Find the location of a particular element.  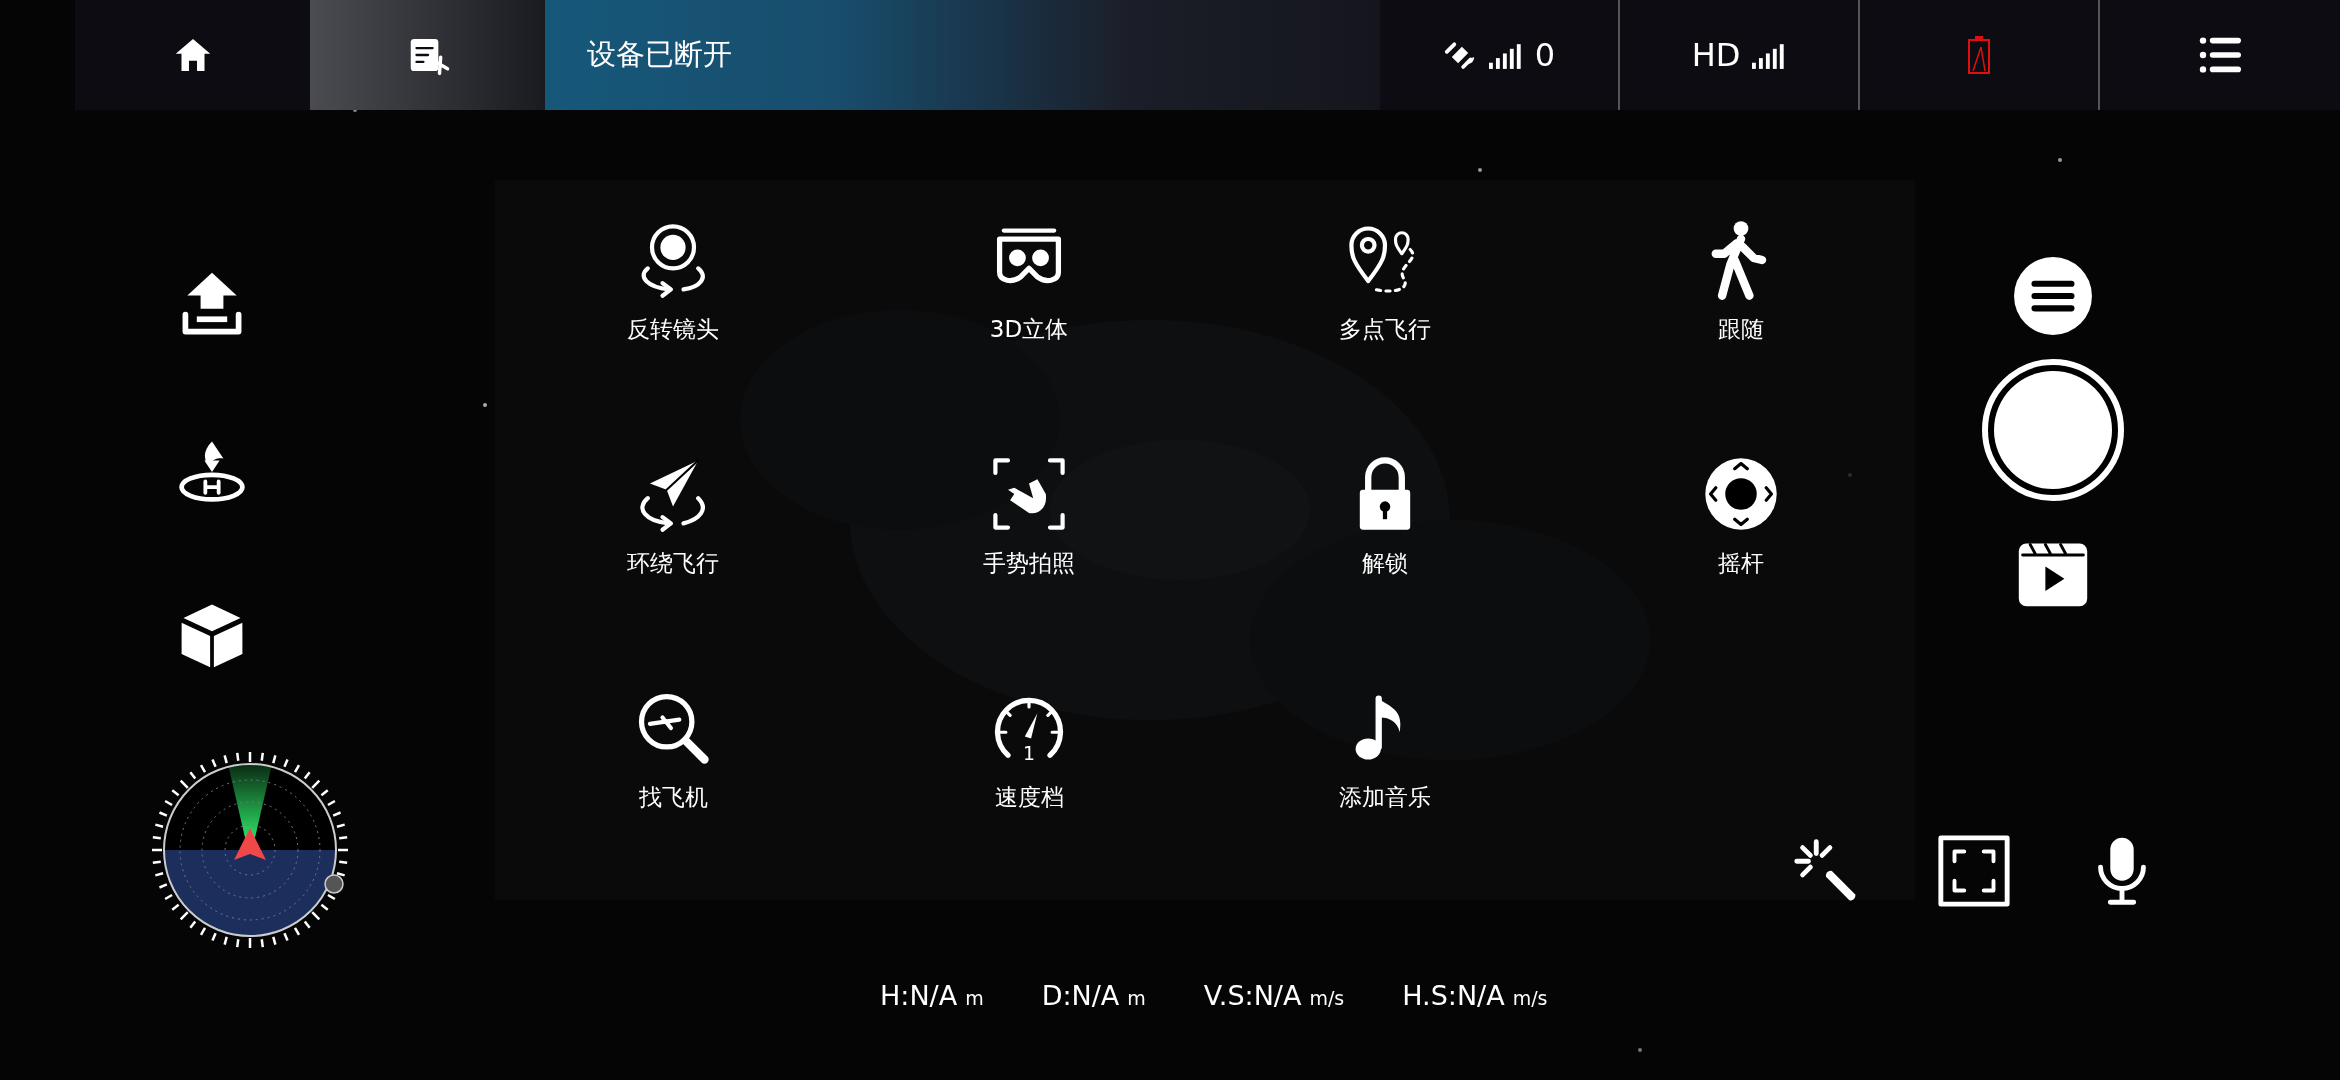

menu-item: 添加音乐 is located at coordinates (1385, 751).